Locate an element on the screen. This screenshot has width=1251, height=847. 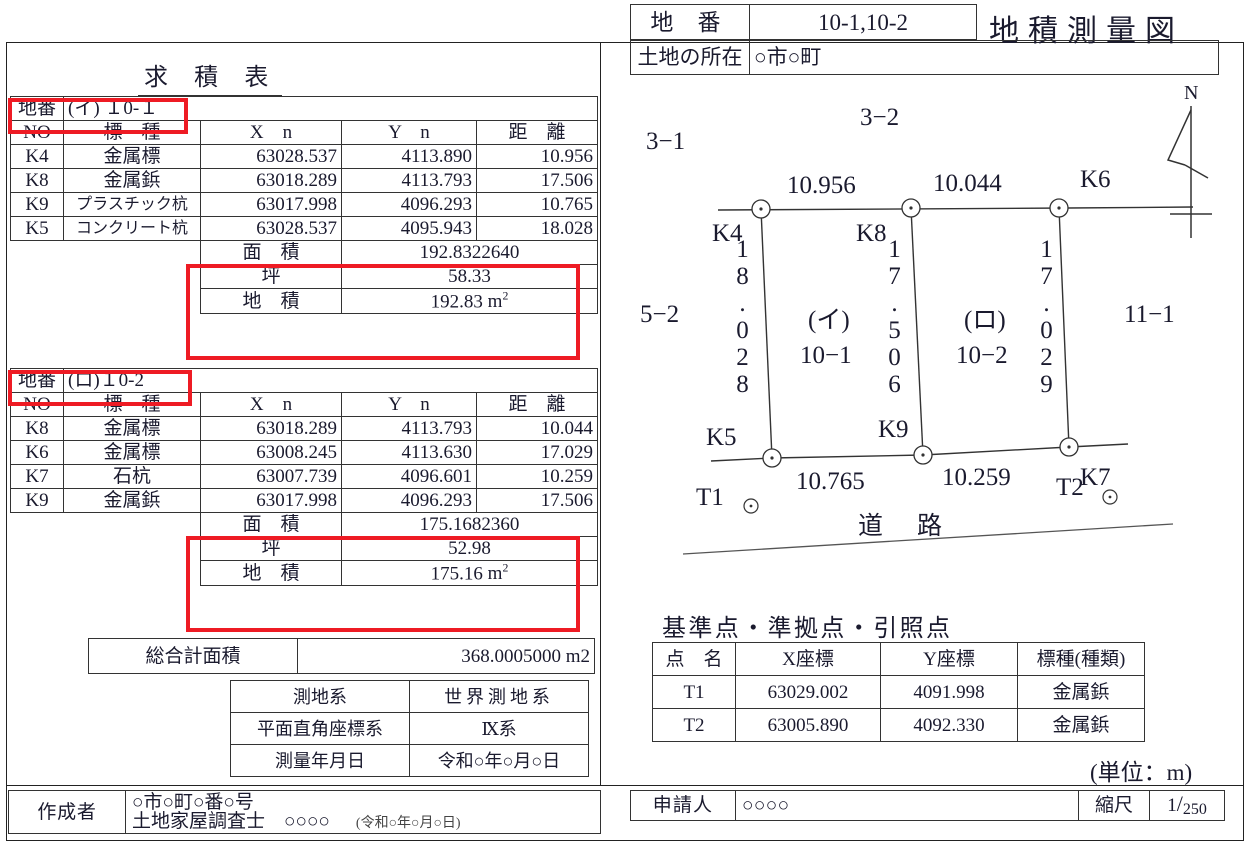
cell-distance: 17.029 is located at coordinates (537, 452).